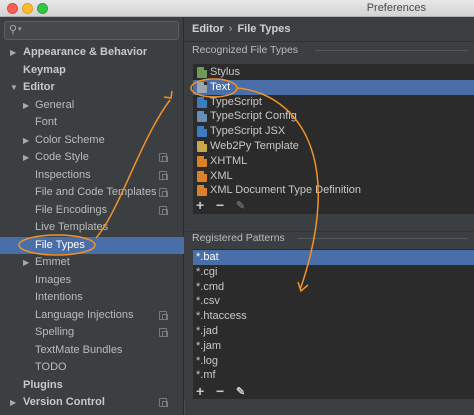 The height and width of the screenshot is (415, 474). What do you see at coordinates (52, 262) in the screenshot?
I see `sidebar-item-label: Emmet` at bounding box center [52, 262].